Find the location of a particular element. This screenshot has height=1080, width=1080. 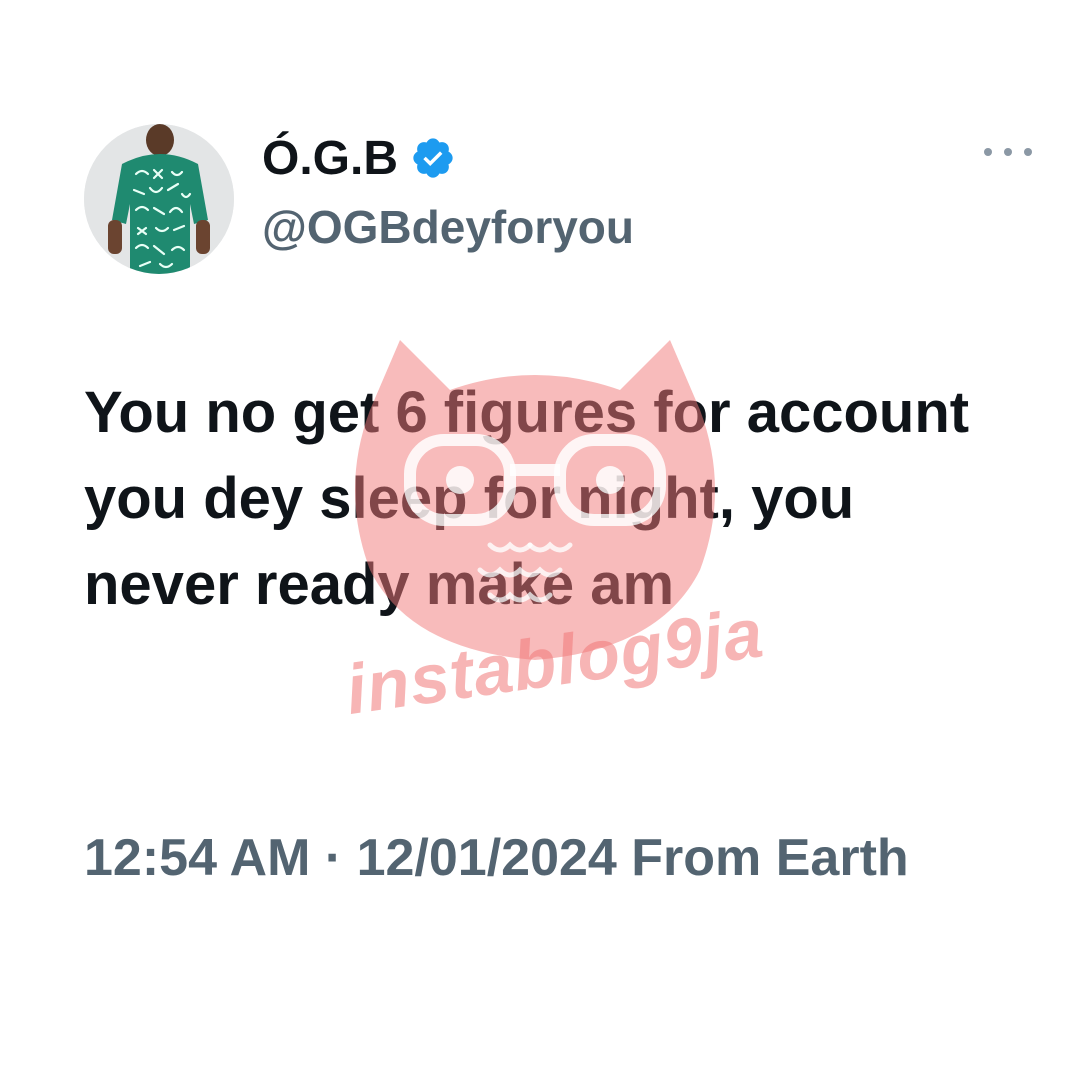

verified-badge-icon is located at coordinates (433, 158).